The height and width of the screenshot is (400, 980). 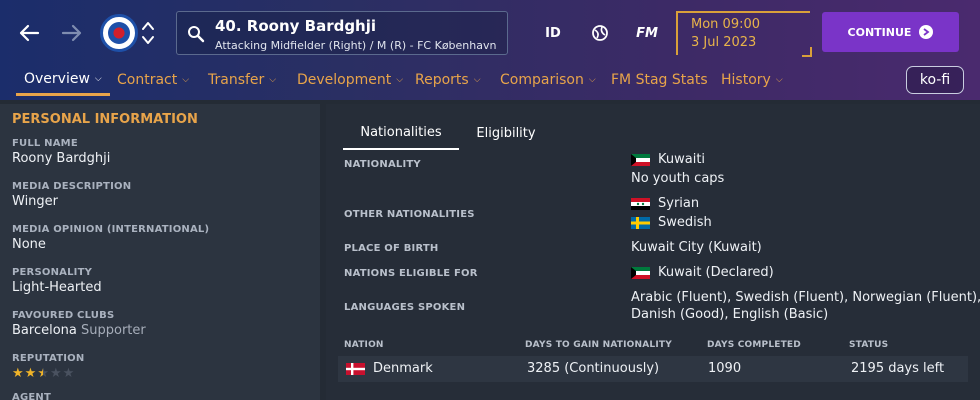 What do you see at coordinates (890, 32) in the screenshot?
I see `continue-button: CONTINUE` at bounding box center [890, 32].